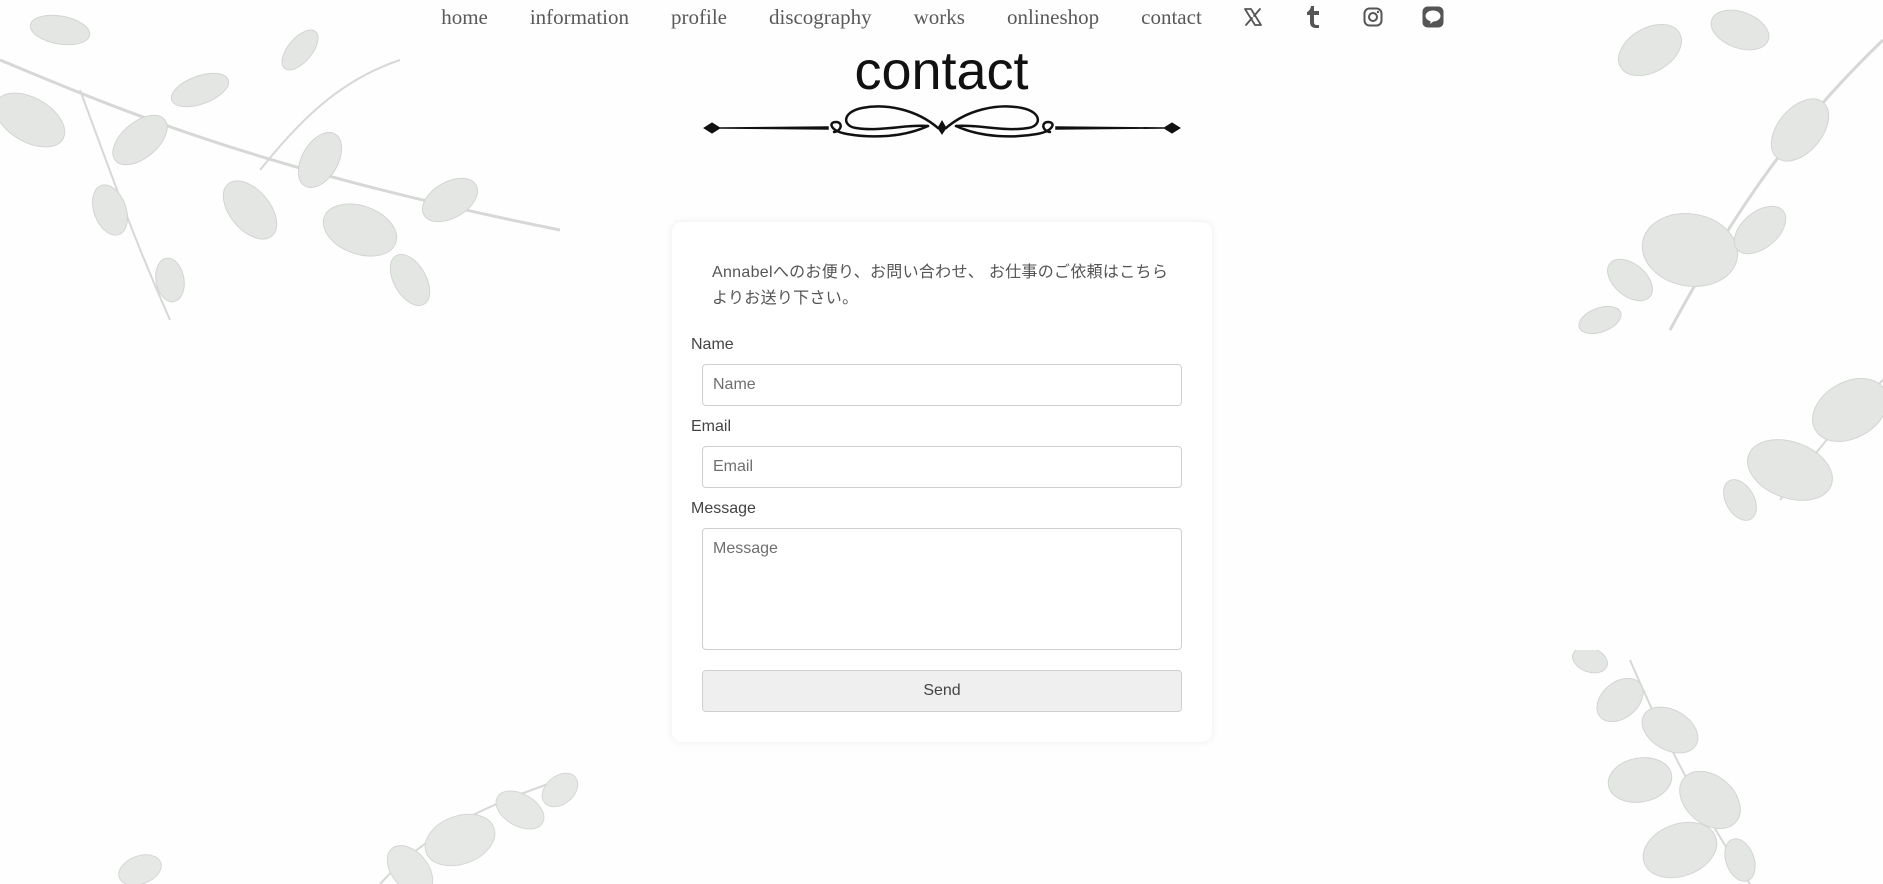 The width and height of the screenshot is (1883, 884). What do you see at coordinates (941, 71) in the screenshot?
I see `page-title: contact` at bounding box center [941, 71].